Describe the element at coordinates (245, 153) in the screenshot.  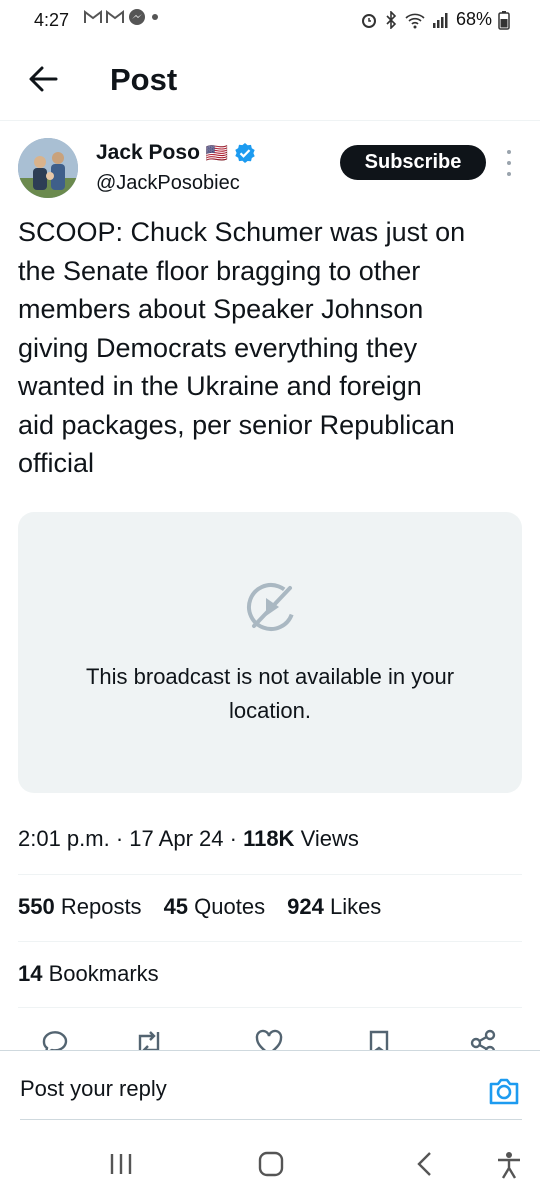
I see `verified-badge-icon` at that location.